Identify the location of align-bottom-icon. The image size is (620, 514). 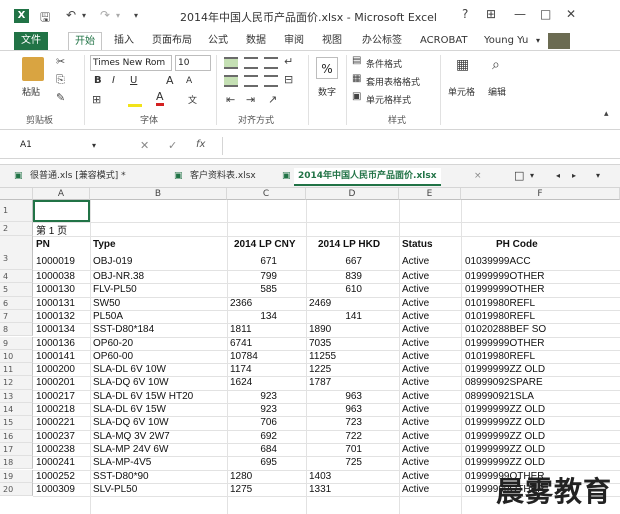
(271, 63).